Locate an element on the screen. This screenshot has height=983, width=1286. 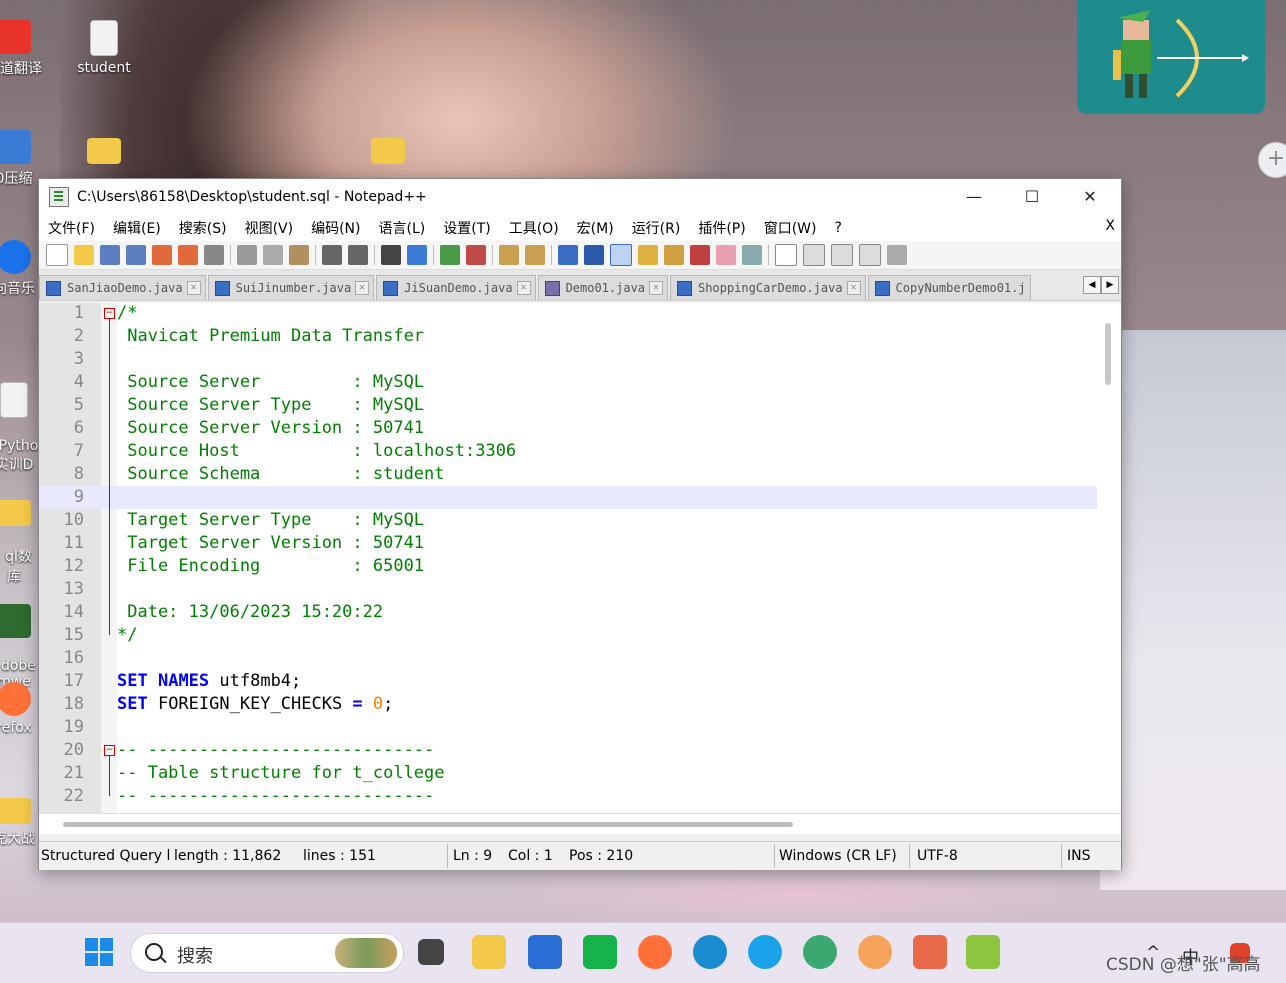
code-line: 18 SET FOREIGN_KEY_CHECKS = 0; is located at coordinates (568, 704).